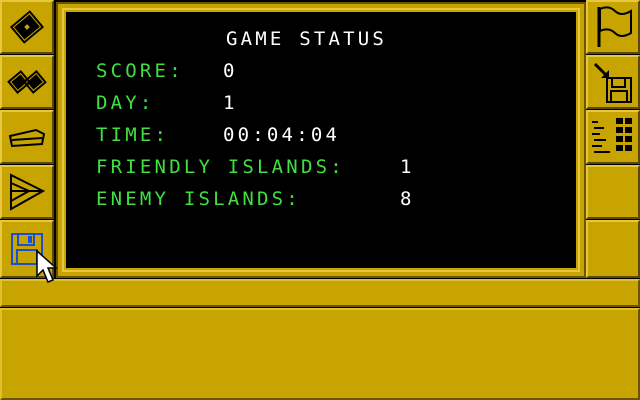 The width and height of the screenshot is (640, 400). I want to click on day-value: 1, so click(230, 103).